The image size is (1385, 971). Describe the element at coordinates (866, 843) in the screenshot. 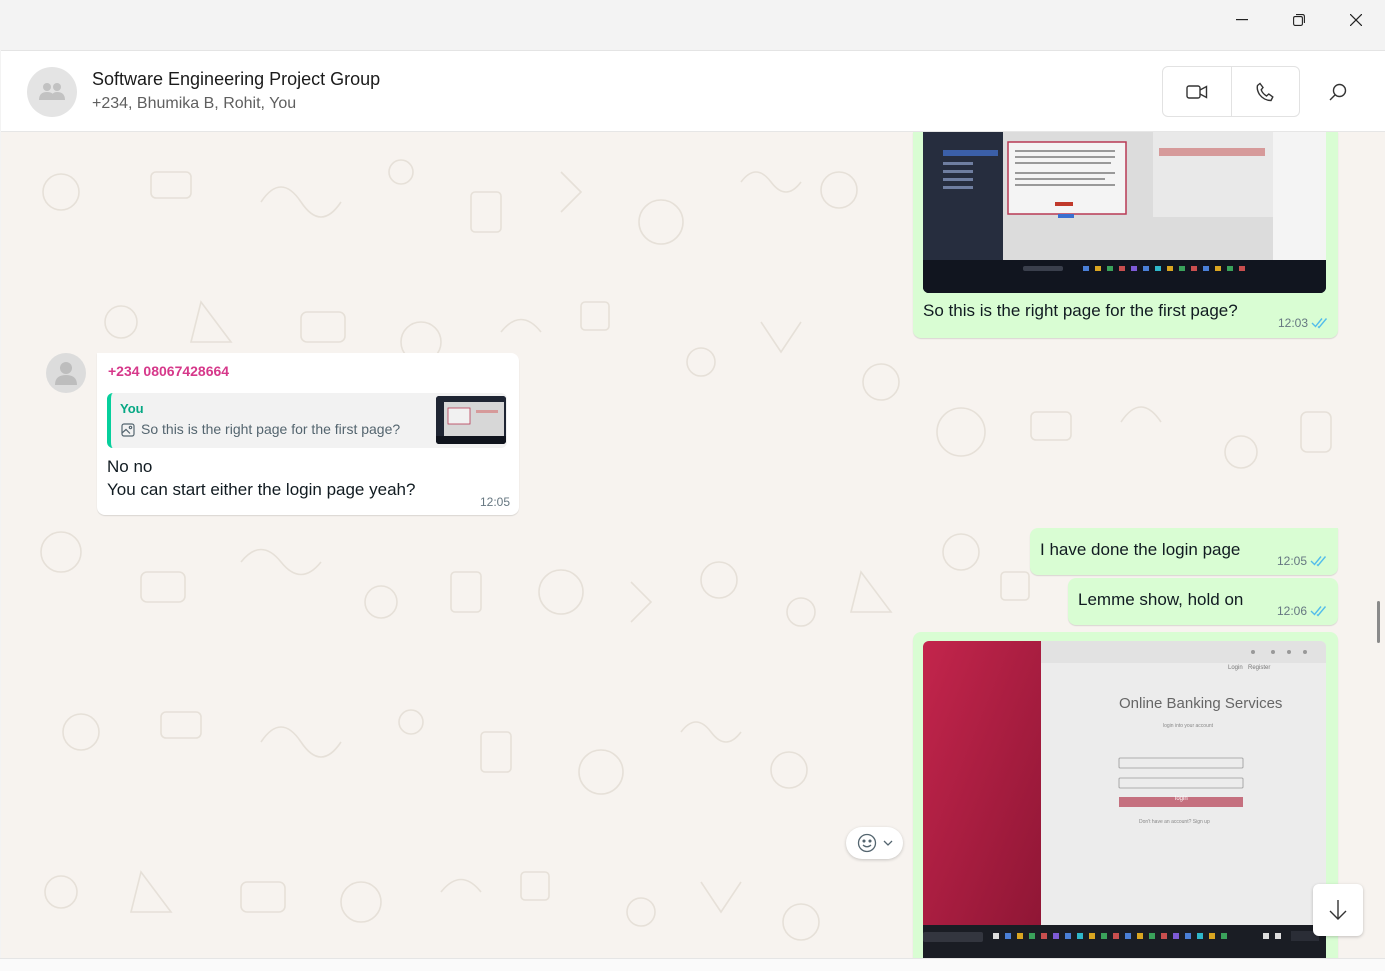

I see `emoji-icon` at that location.